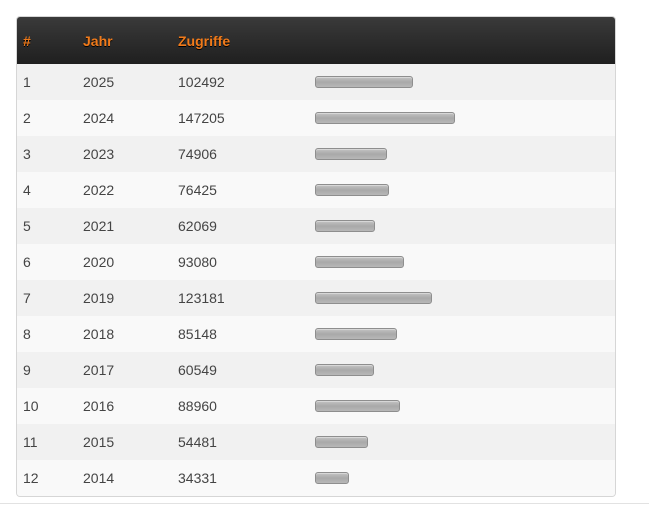 The height and width of the screenshot is (516, 649). What do you see at coordinates (197, 406) in the screenshot?
I see `row-hits: 88960` at bounding box center [197, 406].